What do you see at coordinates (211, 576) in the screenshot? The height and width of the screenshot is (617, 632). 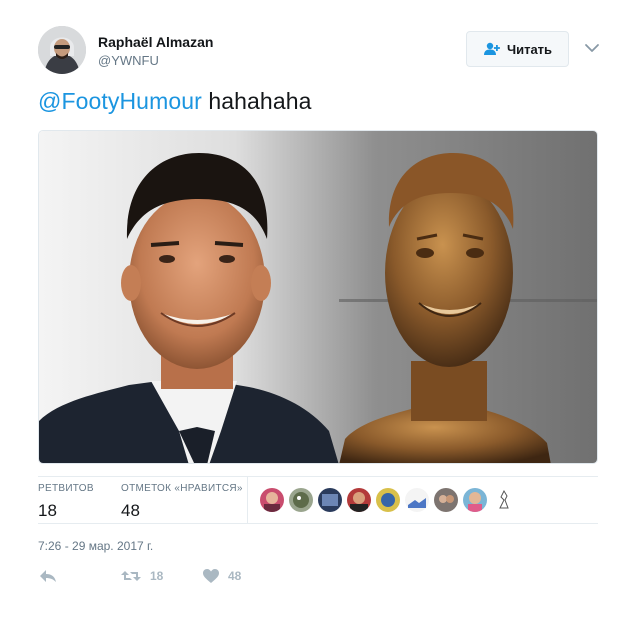 I see `heart-icon` at bounding box center [211, 576].